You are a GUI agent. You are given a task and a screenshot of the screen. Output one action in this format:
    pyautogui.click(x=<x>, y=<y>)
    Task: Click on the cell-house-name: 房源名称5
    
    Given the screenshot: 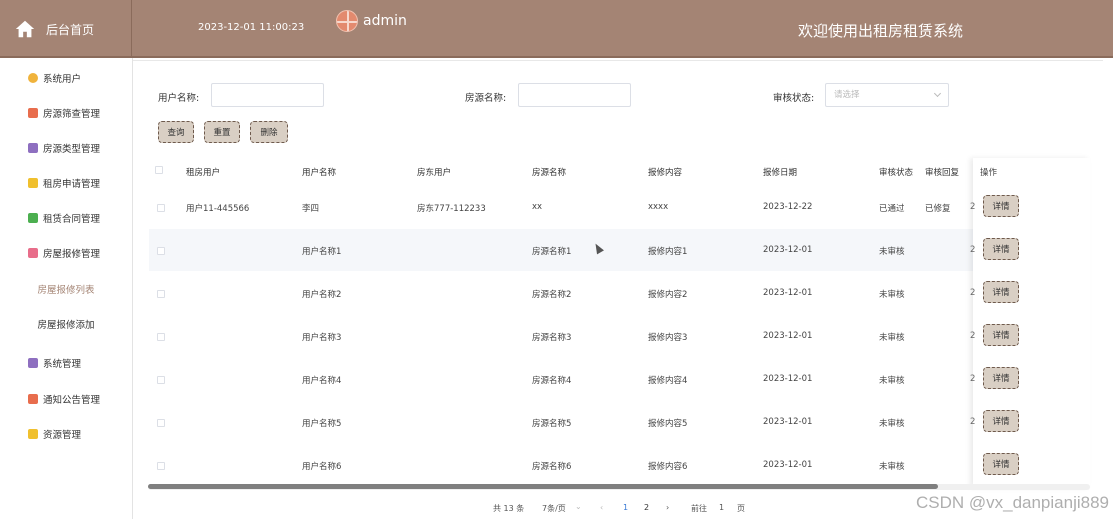 What is the action you would take?
    pyautogui.click(x=552, y=424)
    